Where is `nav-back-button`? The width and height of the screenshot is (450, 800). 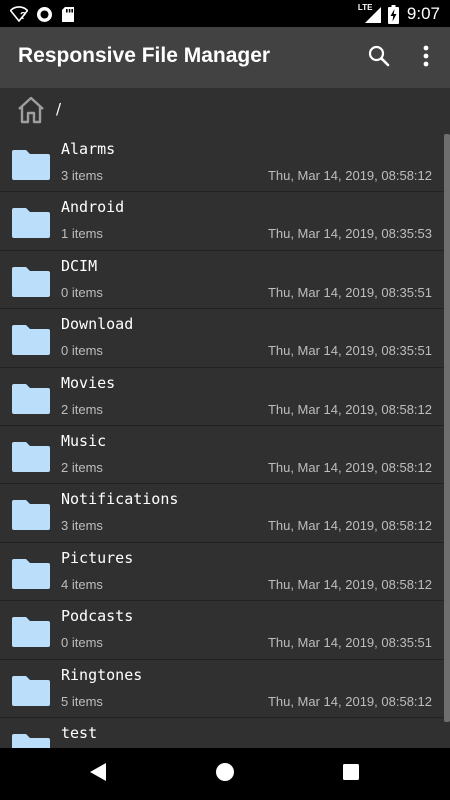 nav-back-button is located at coordinates (98, 774).